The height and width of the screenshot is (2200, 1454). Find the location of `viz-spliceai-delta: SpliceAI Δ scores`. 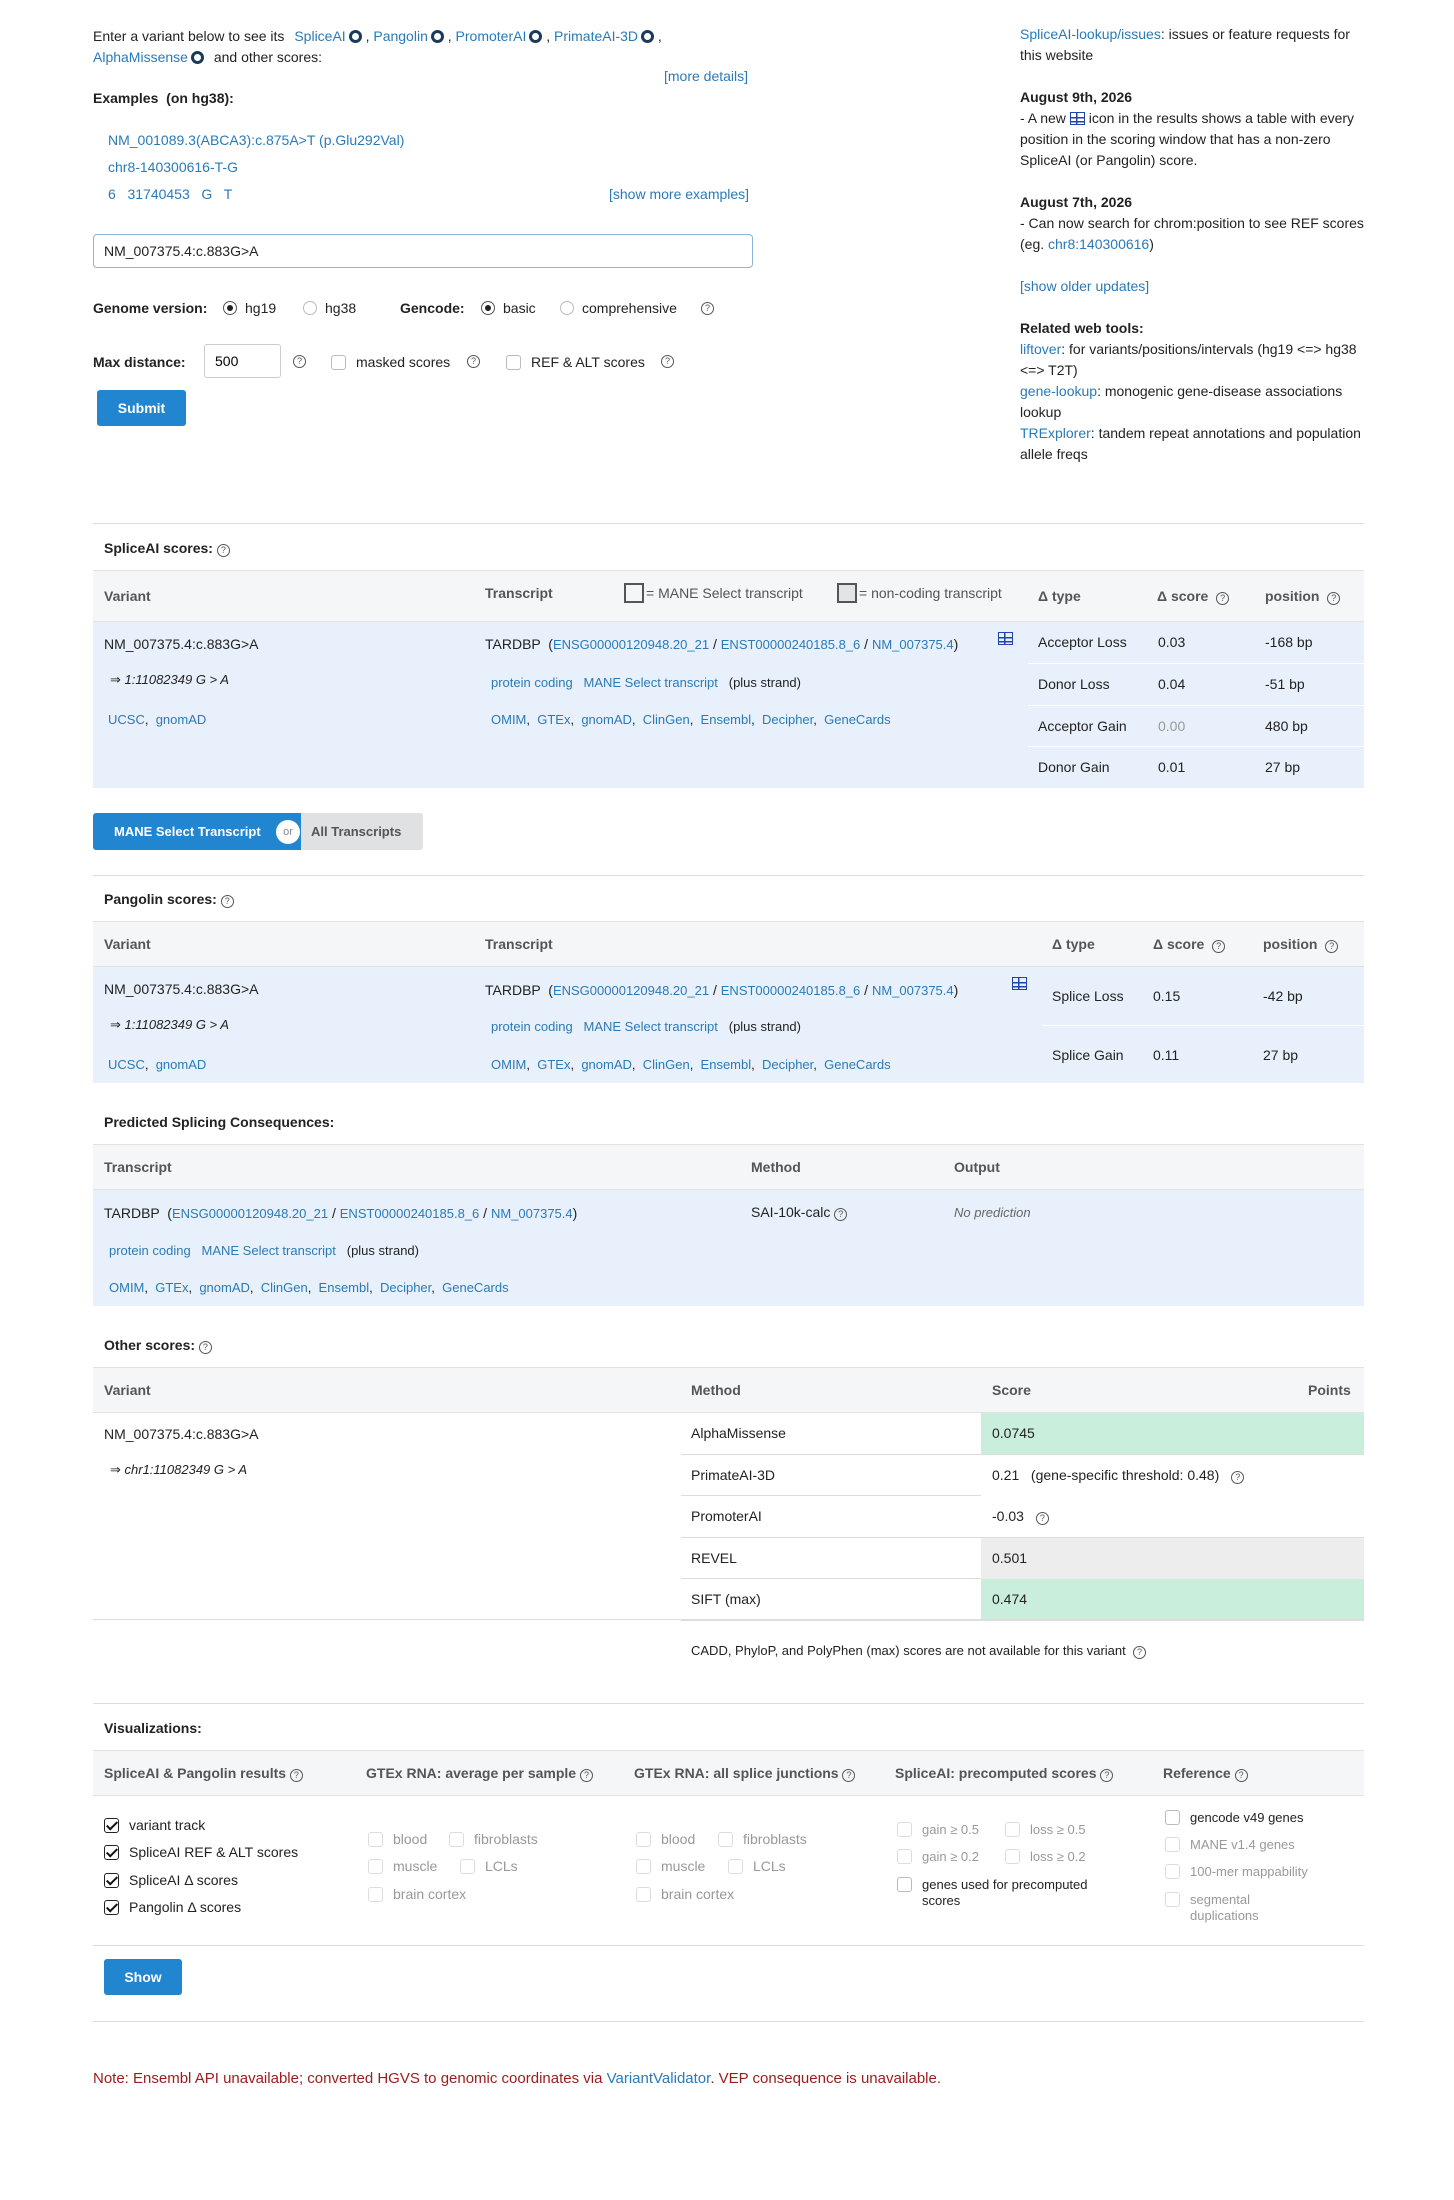

viz-spliceai-delta: SpliceAI Δ scores is located at coordinates (171, 1880).